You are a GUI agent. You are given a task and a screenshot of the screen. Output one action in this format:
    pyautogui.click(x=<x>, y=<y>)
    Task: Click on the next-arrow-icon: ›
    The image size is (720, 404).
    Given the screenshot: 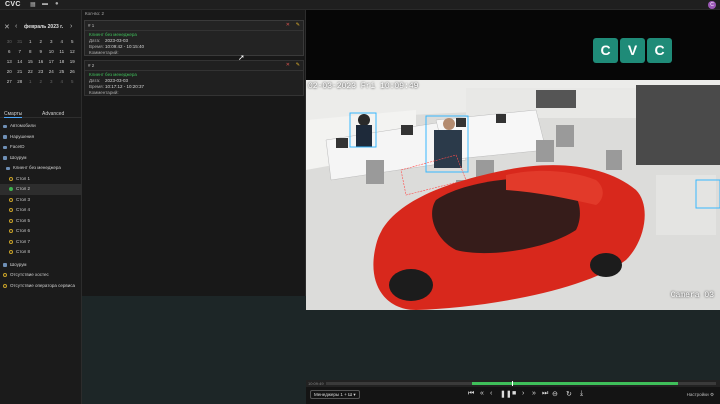 What is the action you would take?
    pyautogui.click(x=71, y=26)
    